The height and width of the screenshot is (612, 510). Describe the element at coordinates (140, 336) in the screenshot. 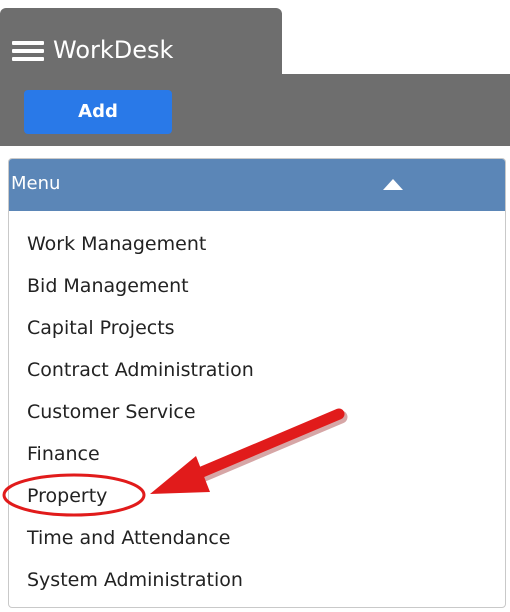

I see `menu-item-capital-projects: Capital Projects` at that location.